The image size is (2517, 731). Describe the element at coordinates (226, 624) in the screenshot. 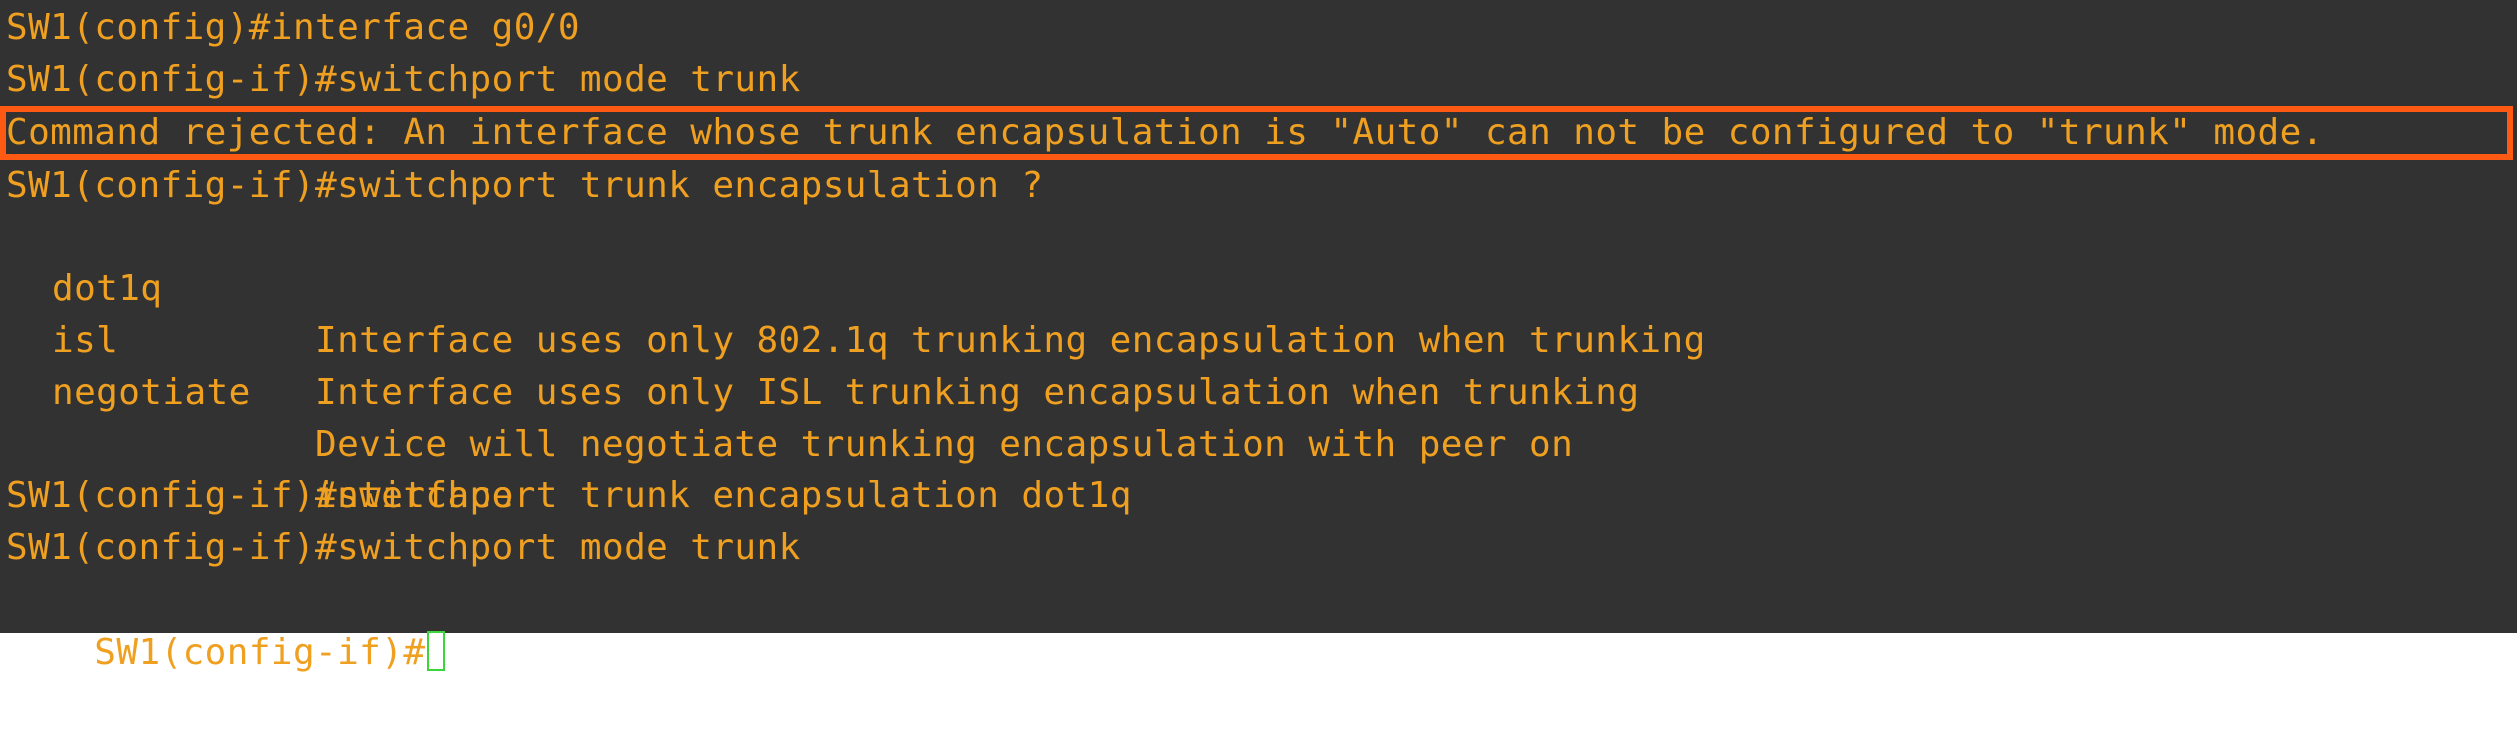

I see `command-prompt-line: SW1(config-if)#` at that location.